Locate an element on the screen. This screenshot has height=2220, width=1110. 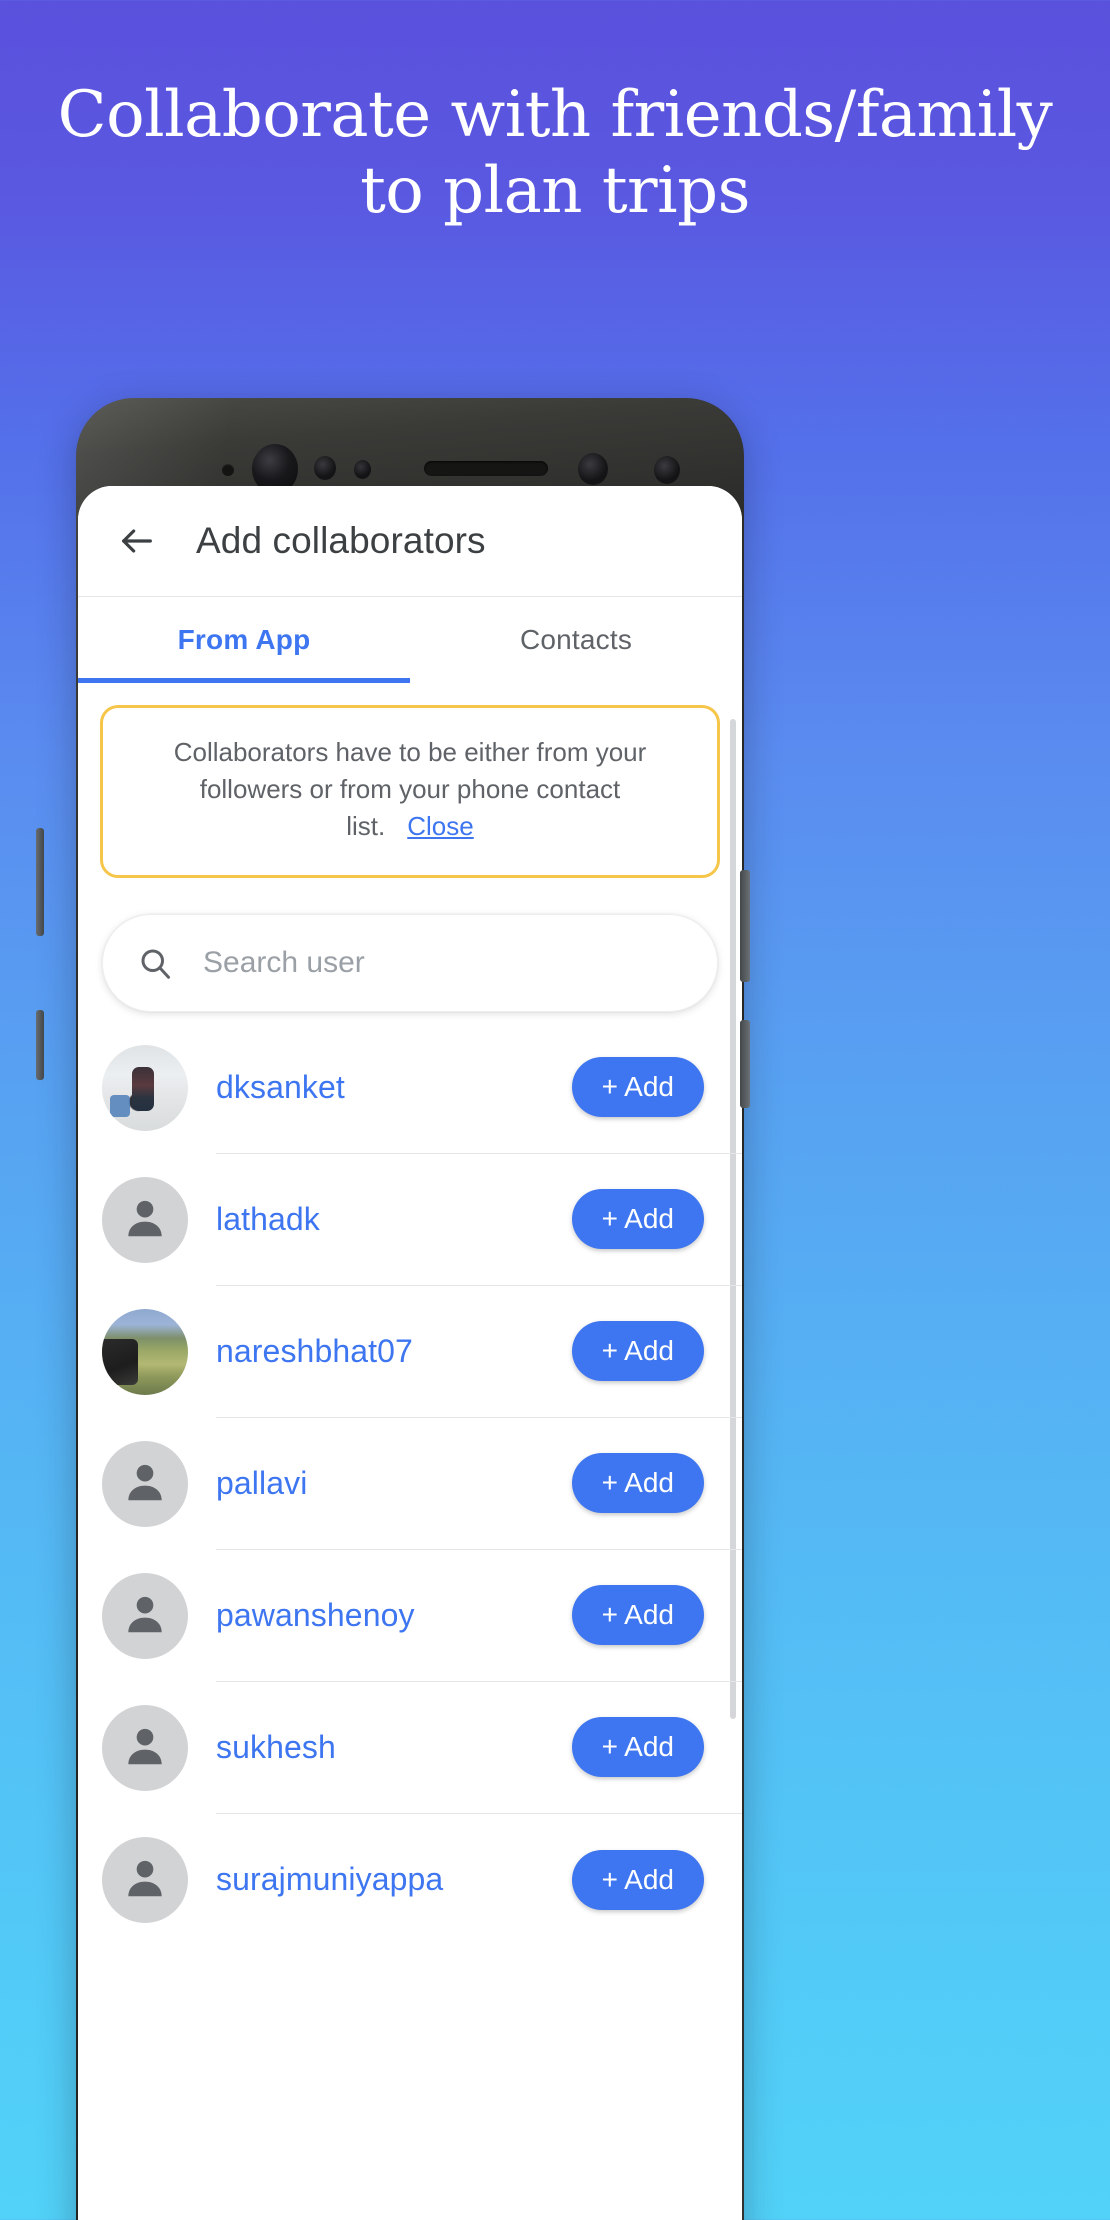
back-arrow-icon is located at coordinates (137, 541).